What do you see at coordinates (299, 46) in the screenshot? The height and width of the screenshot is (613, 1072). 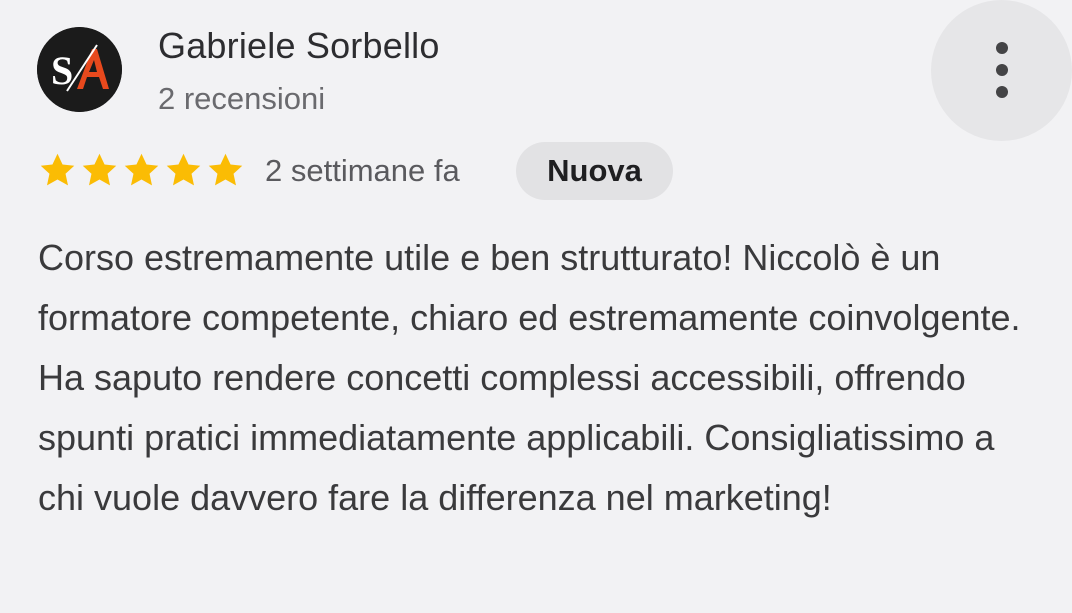 I see `author-name: Gabriele Sorbello` at bounding box center [299, 46].